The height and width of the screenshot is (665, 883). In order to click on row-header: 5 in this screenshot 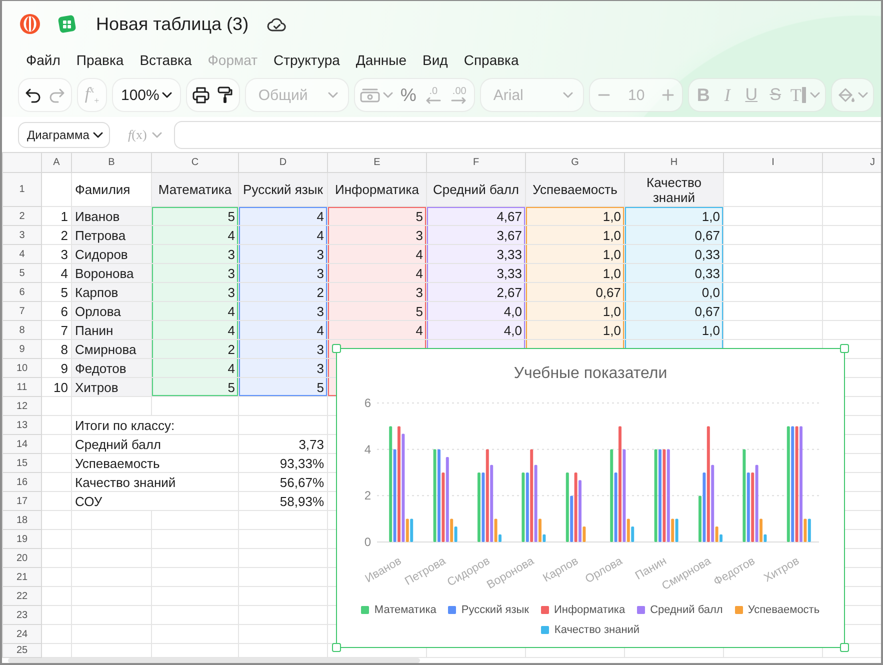, I will do `click(22, 273)`.